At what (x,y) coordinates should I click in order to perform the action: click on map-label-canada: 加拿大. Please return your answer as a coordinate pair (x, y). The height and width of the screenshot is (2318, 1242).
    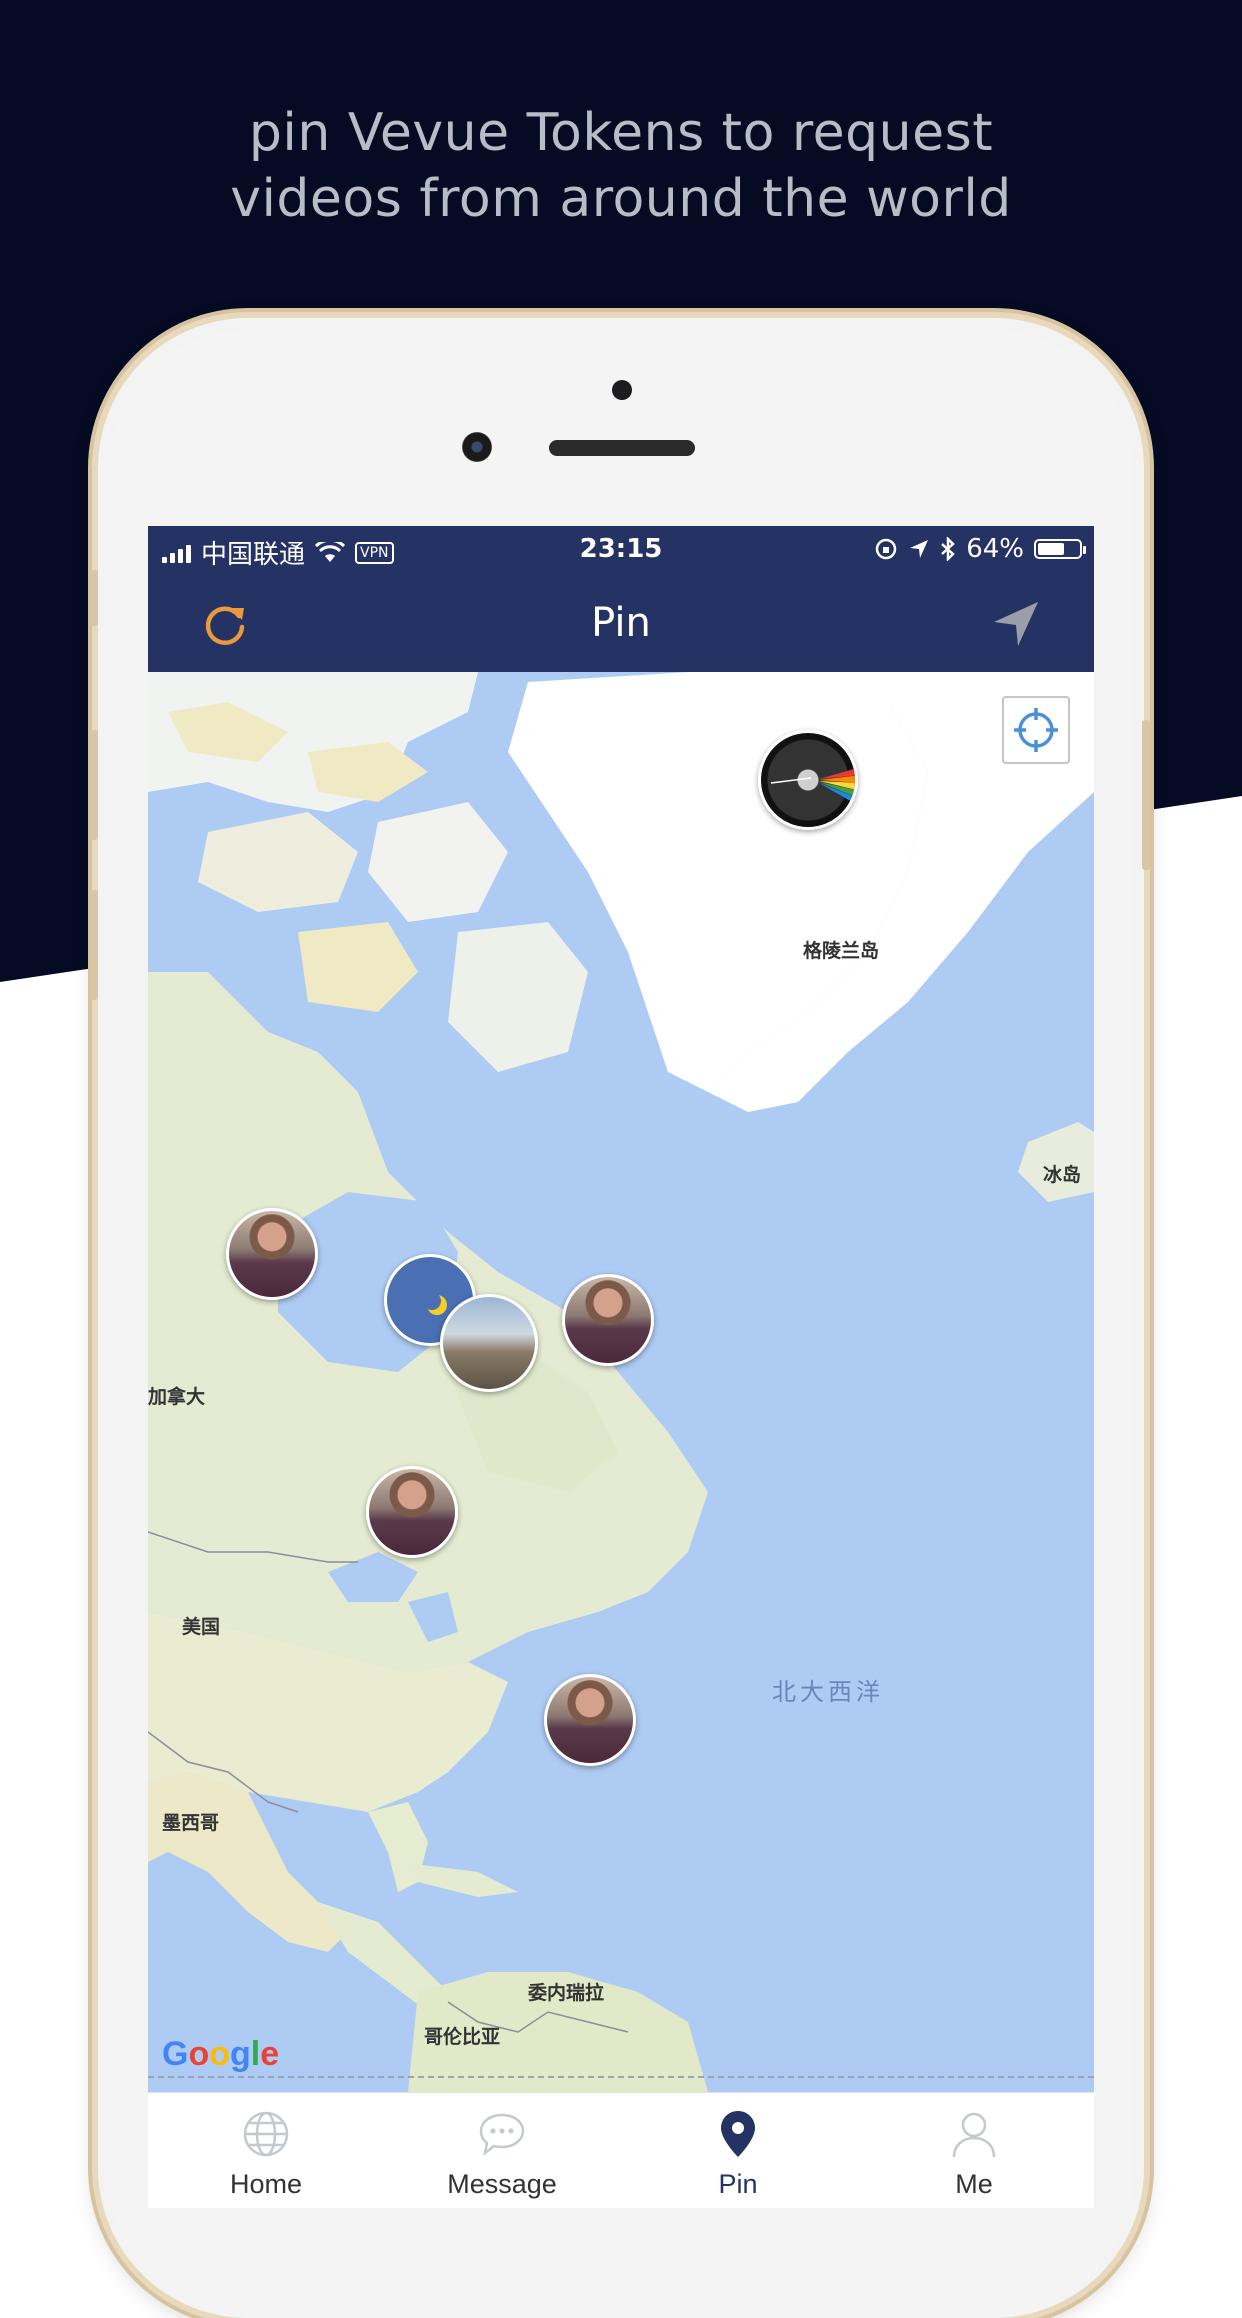
    Looking at the image, I should click on (177, 1397).